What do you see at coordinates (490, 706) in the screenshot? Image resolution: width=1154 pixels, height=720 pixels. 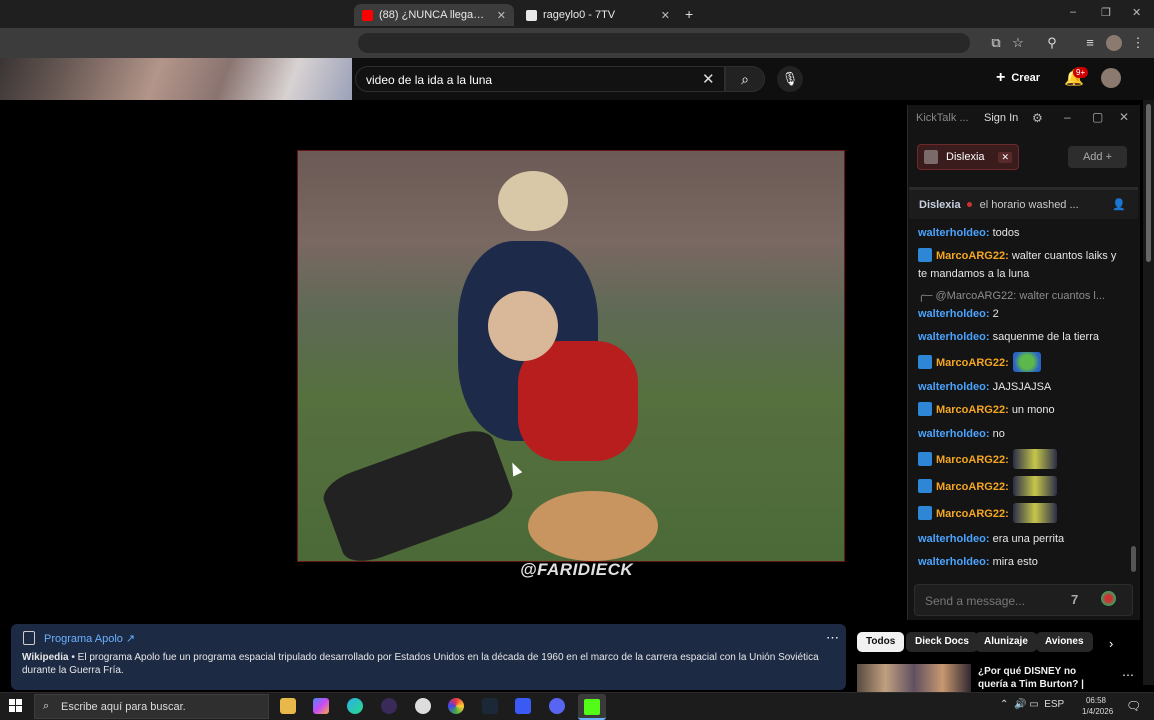 I see `steam-icon` at bounding box center [490, 706].